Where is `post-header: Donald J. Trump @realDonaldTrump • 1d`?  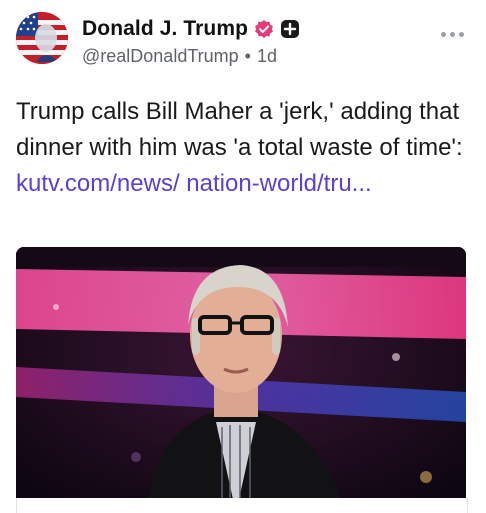 post-header: Donald J. Trump @realDonaldTrump • 1d is located at coordinates (243, 42).